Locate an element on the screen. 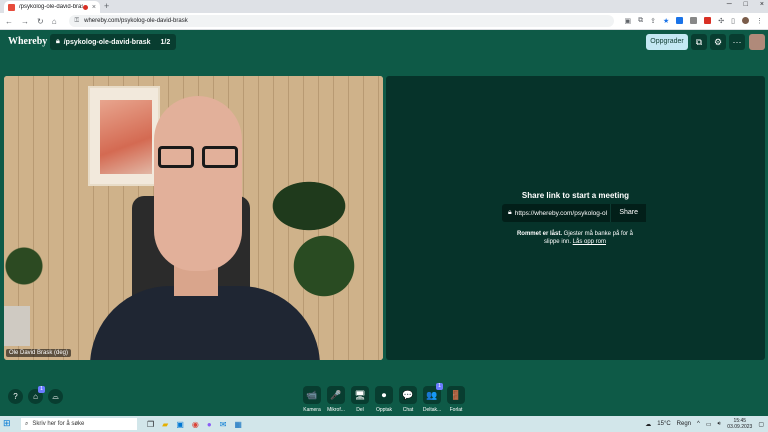 The image size is (768, 432). reload-icon: ↻ is located at coordinates (40, 21).